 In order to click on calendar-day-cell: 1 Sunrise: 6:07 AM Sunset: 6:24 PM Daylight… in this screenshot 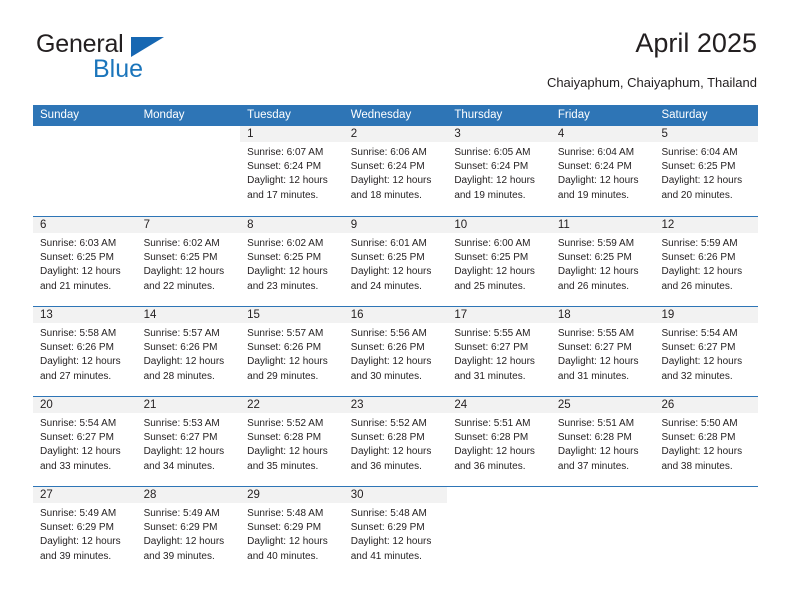, I will do `click(292, 171)`.